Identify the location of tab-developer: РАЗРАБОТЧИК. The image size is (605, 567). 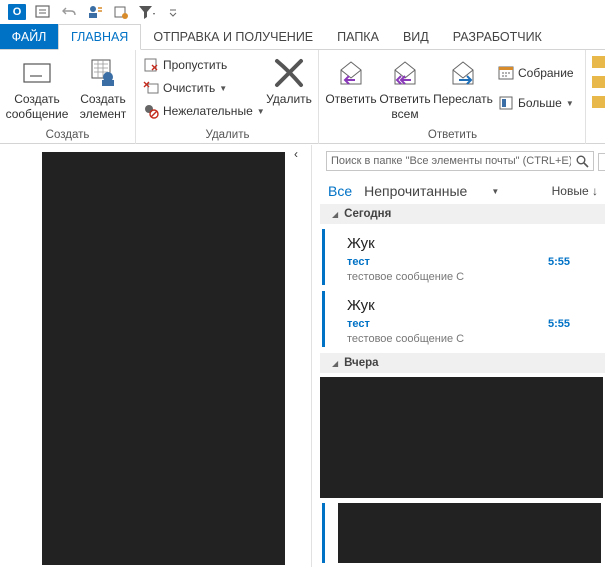
(497, 36).